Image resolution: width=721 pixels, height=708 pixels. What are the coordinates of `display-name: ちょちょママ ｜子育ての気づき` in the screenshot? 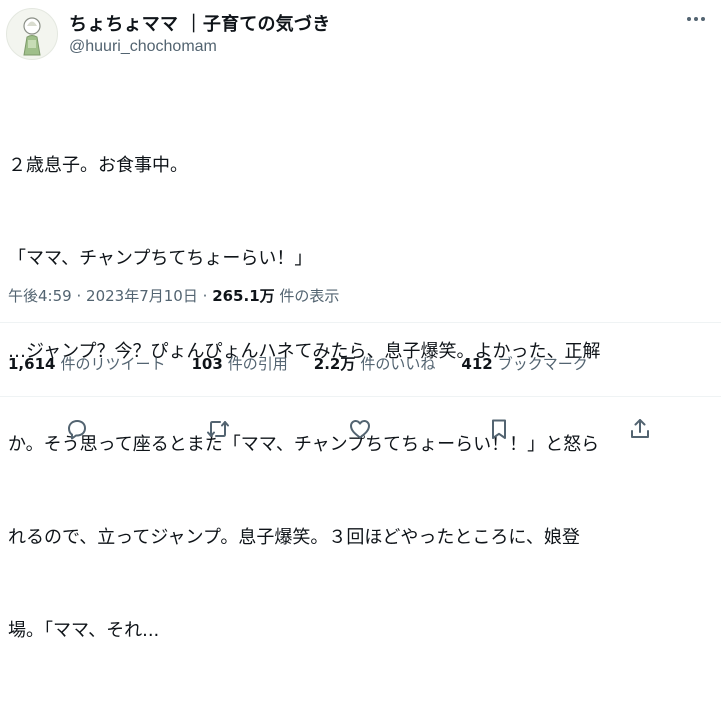 It's located at (199, 23).